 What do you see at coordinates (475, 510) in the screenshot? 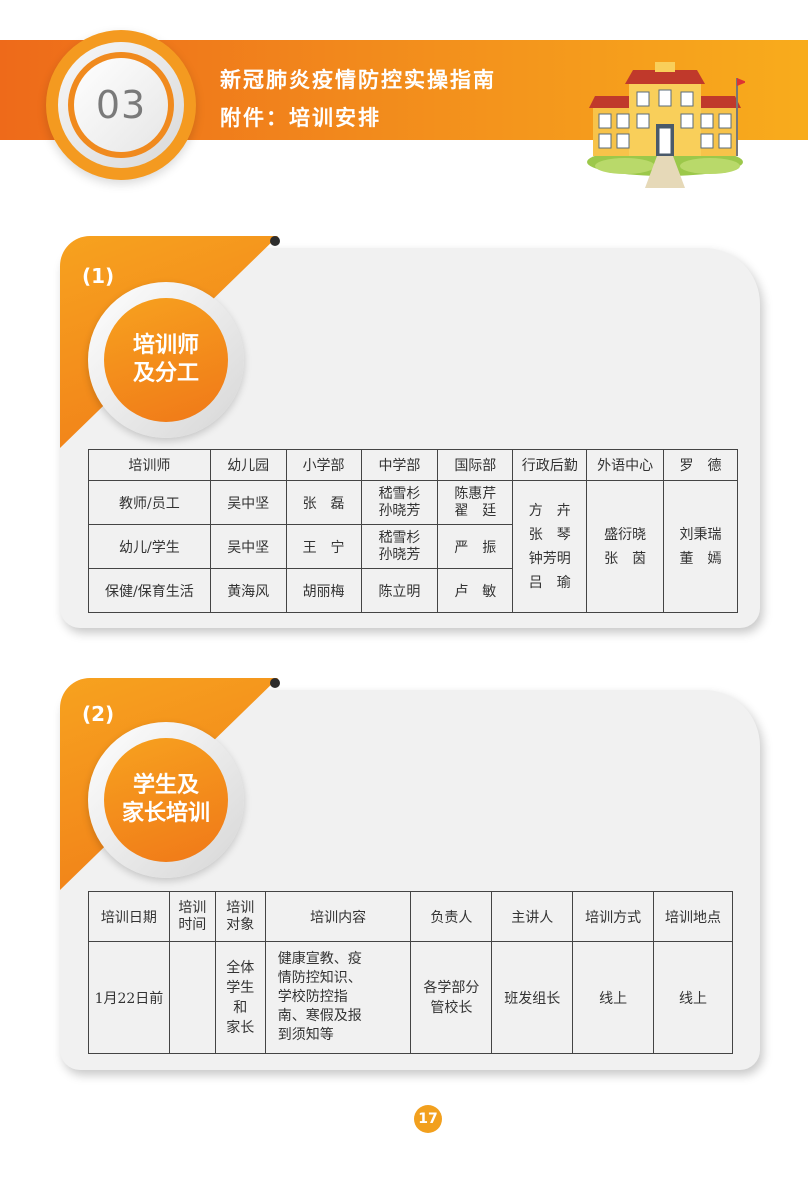
I see `cell-line: 翟 廷` at bounding box center [475, 510].